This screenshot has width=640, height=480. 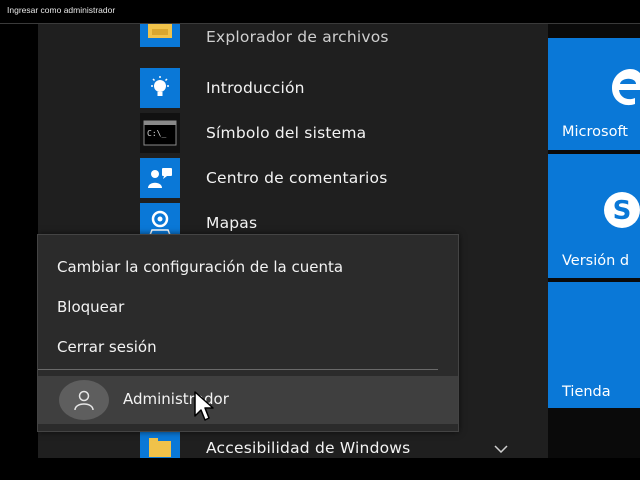 What do you see at coordinates (297, 178) in the screenshot?
I see `app-label: Centro de comentarios` at bounding box center [297, 178].